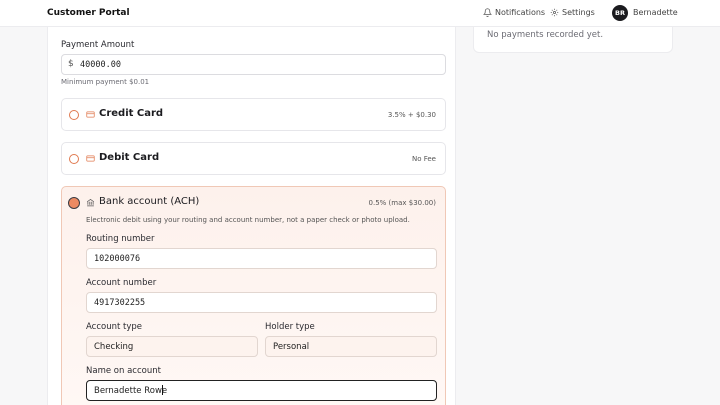  I want to click on account-number-input, so click(261, 302).